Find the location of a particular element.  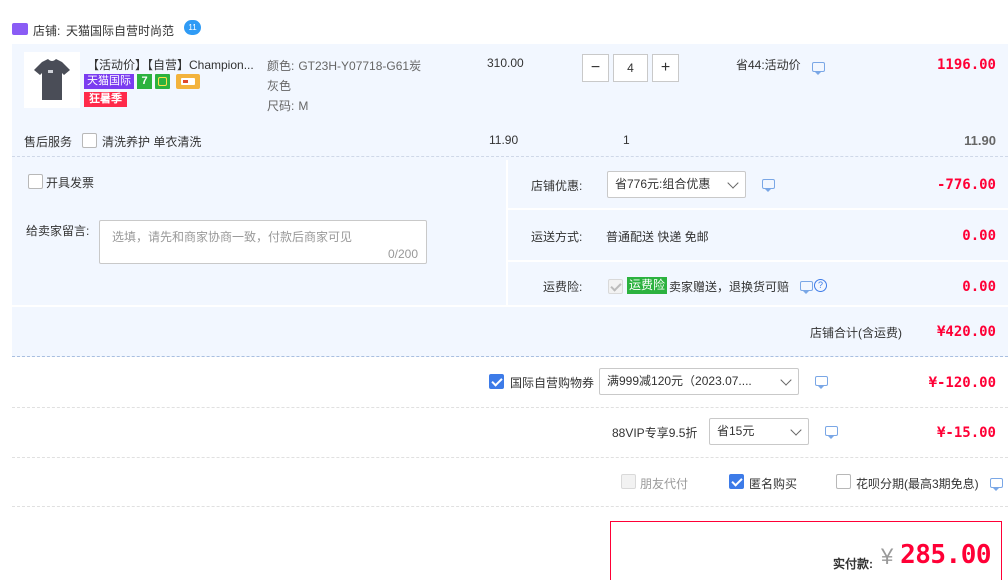

insurance-info-icon is located at coordinates (806, 287).